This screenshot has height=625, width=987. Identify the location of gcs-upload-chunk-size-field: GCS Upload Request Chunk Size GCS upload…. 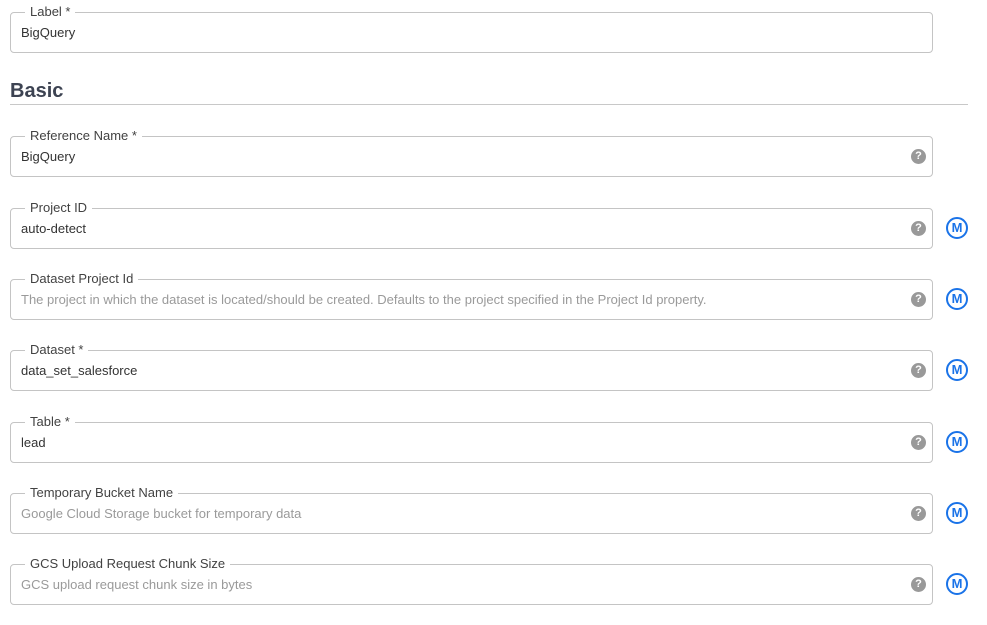
(471, 580).